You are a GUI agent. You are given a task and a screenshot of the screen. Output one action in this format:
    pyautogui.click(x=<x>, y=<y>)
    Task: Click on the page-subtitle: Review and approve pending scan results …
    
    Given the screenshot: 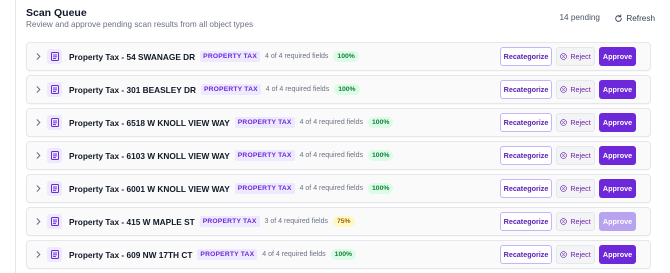 What is the action you would take?
    pyautogui.click(x=140, y=24)
    